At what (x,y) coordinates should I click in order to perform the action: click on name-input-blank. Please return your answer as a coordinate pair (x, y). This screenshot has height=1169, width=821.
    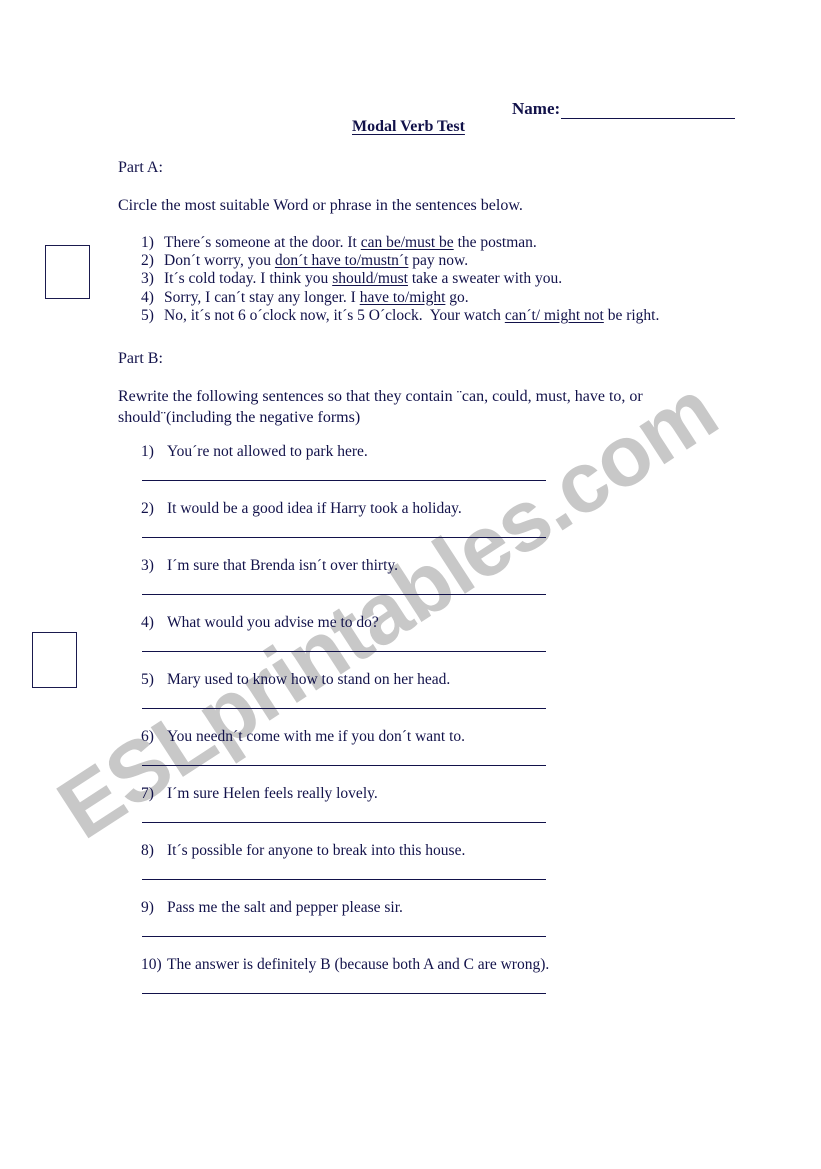
    Looking at the image, I should click on (648, 110).